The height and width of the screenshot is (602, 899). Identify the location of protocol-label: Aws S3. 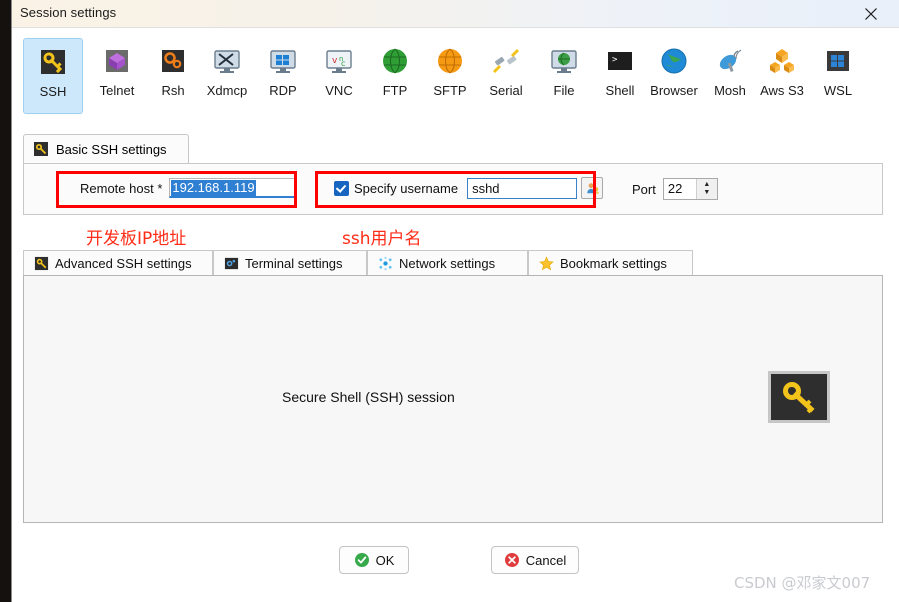
(782, 90).